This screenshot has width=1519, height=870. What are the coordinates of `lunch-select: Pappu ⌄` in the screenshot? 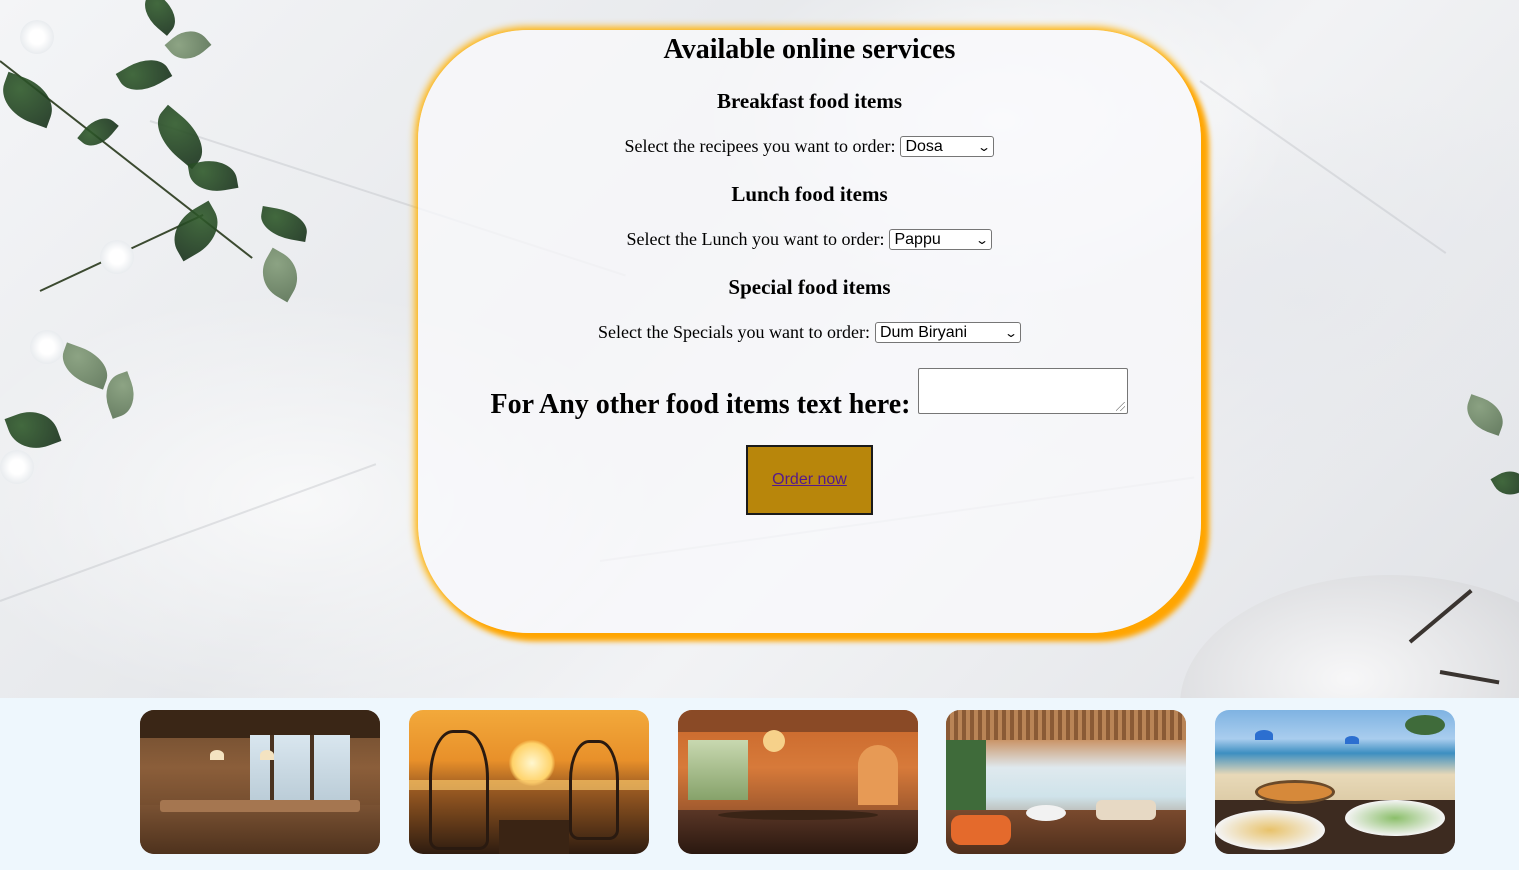 It's located at (941, 239).